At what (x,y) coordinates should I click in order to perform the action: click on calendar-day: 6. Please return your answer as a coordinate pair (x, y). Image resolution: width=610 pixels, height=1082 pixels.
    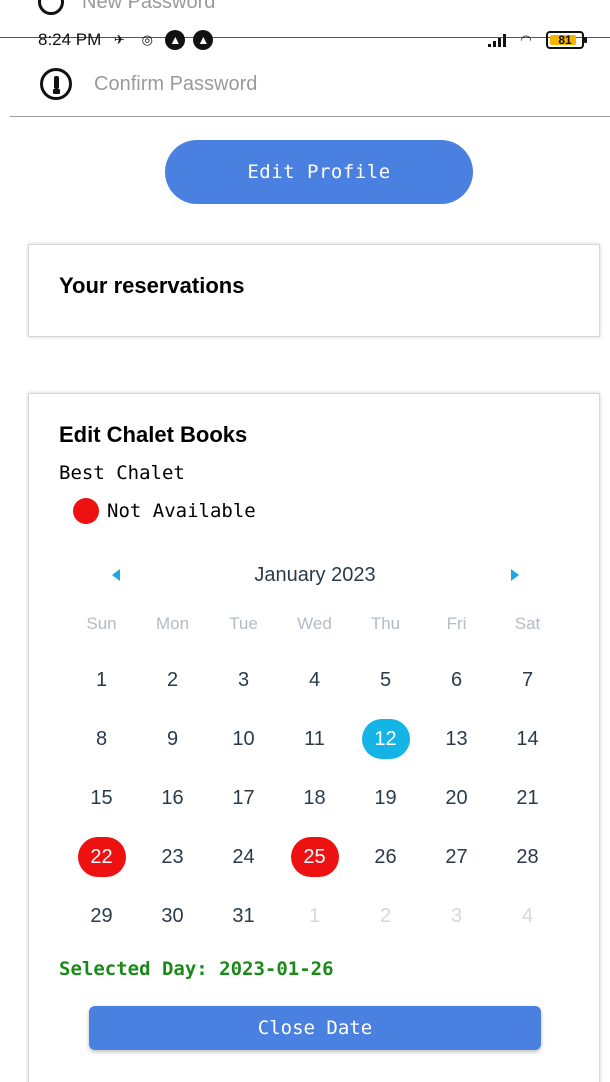
    Looking at the image, I should click on (456, 689).